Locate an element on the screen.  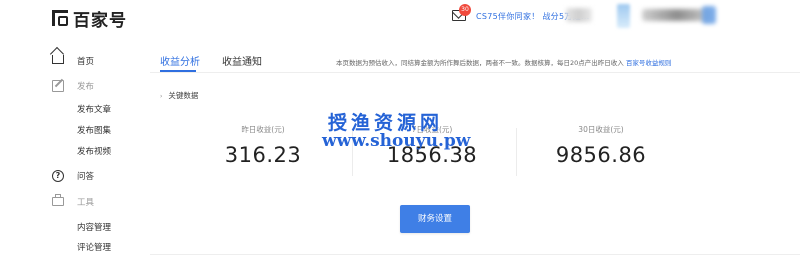
stat-30-day: 30日收益(元) 9856.86 is located at coordinates (601, 145).